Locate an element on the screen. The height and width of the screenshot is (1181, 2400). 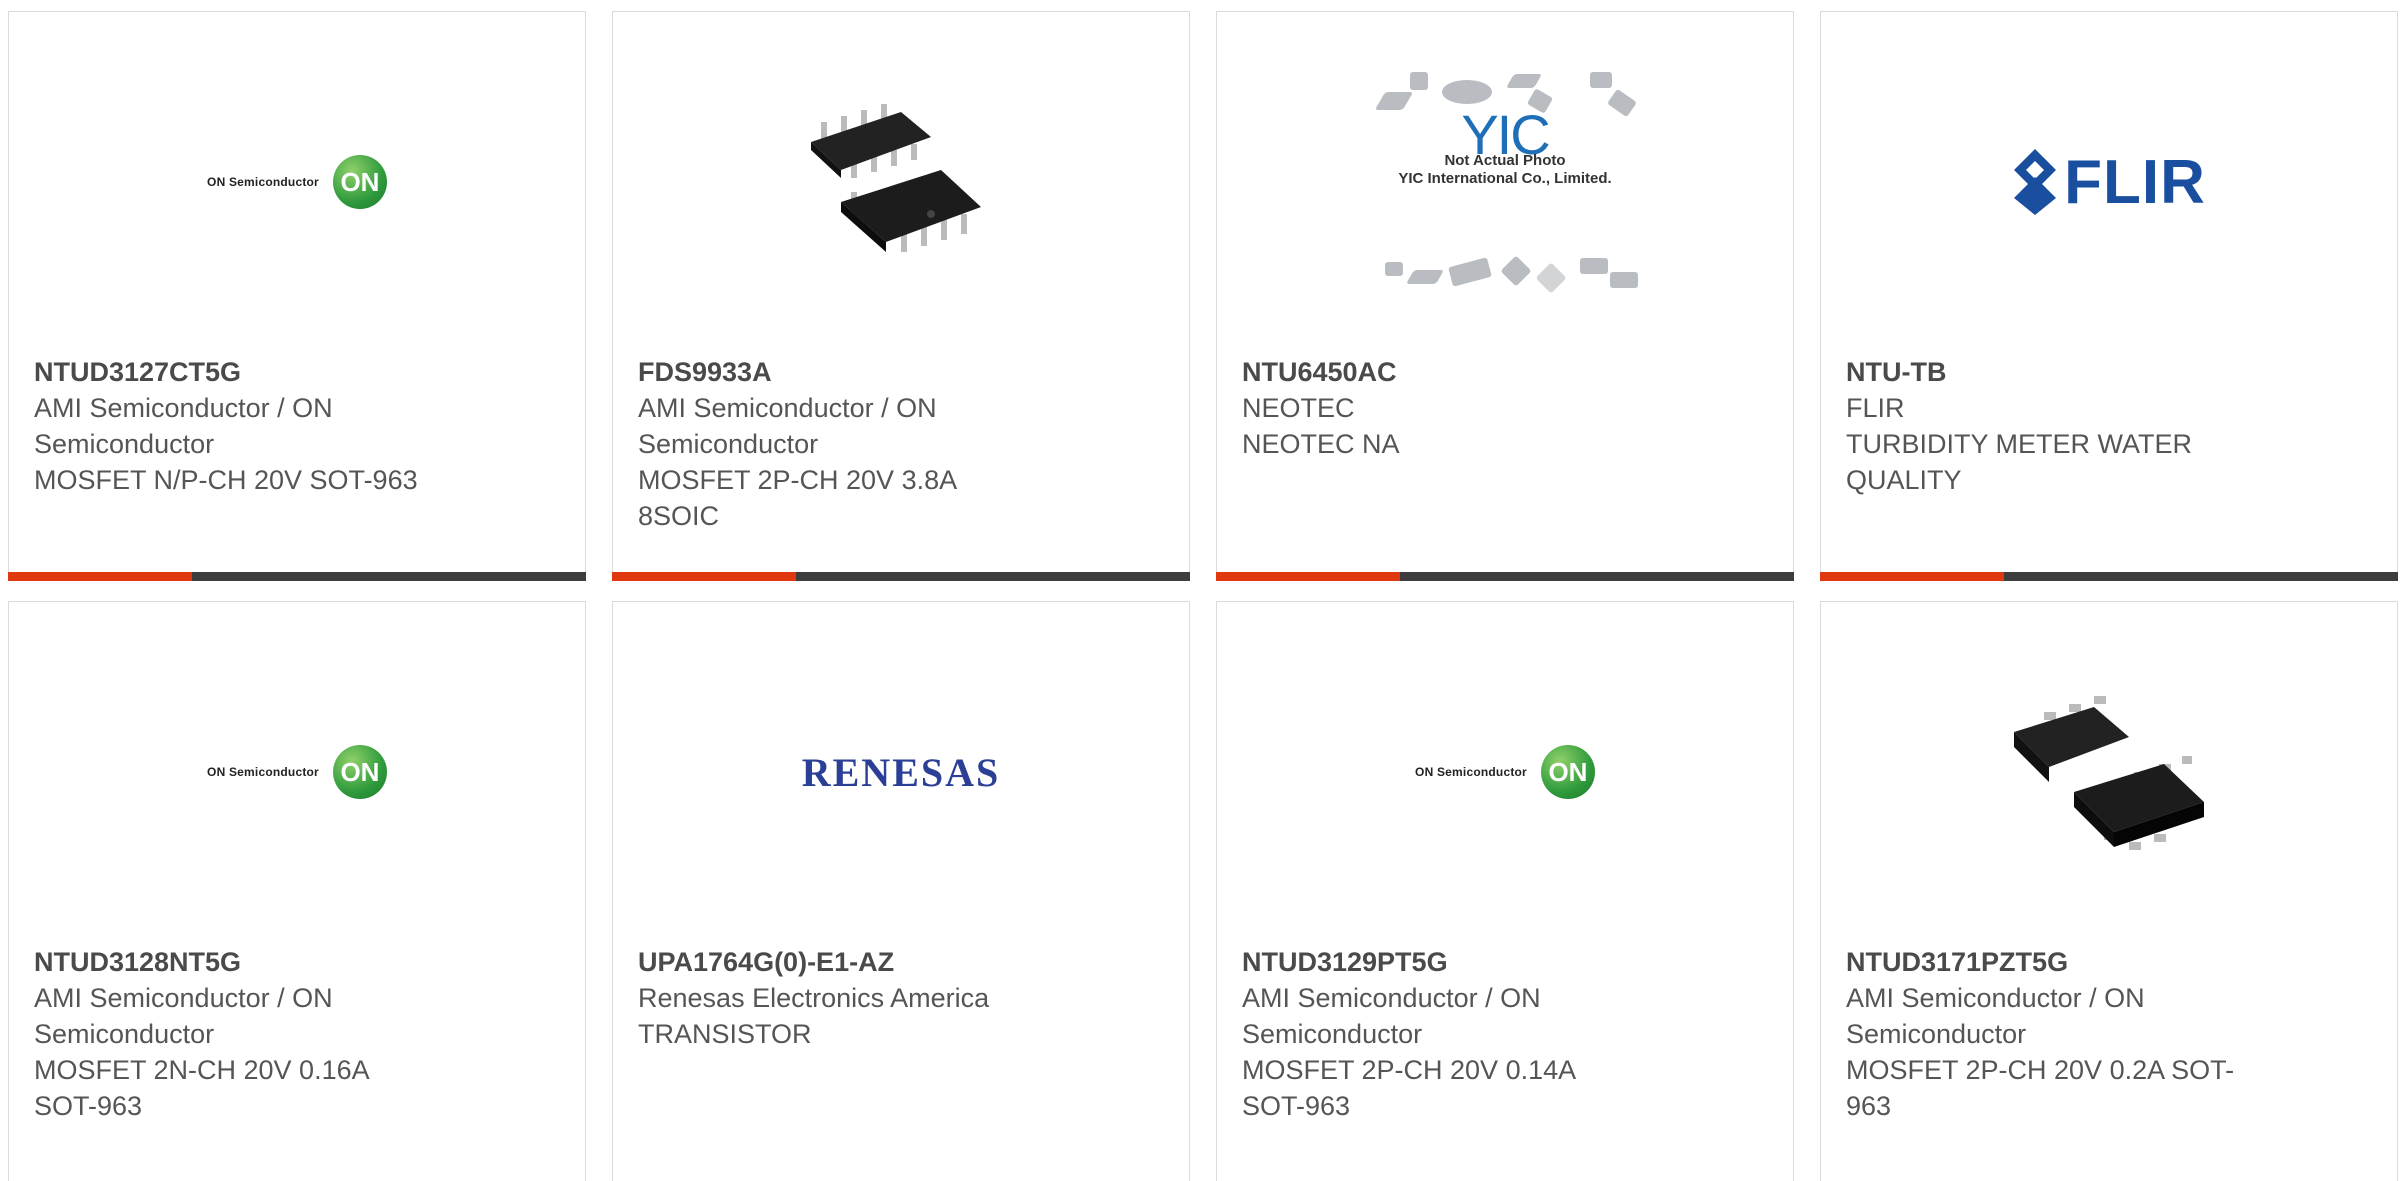
description: QUALITY is located at coordinates (1904, 480).